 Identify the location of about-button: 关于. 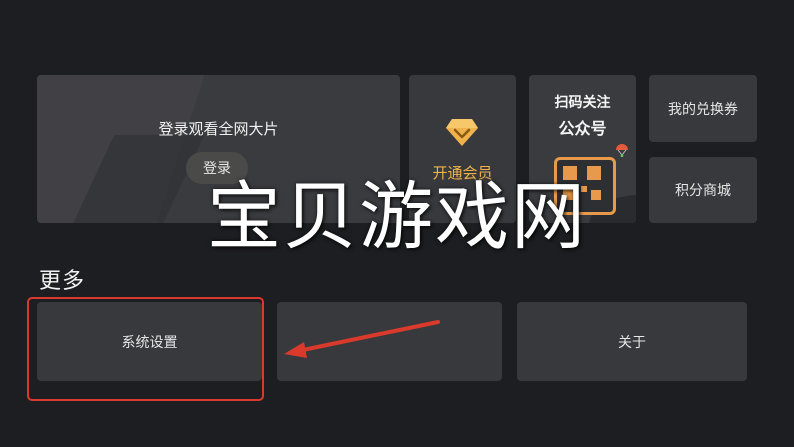
(632, 341).